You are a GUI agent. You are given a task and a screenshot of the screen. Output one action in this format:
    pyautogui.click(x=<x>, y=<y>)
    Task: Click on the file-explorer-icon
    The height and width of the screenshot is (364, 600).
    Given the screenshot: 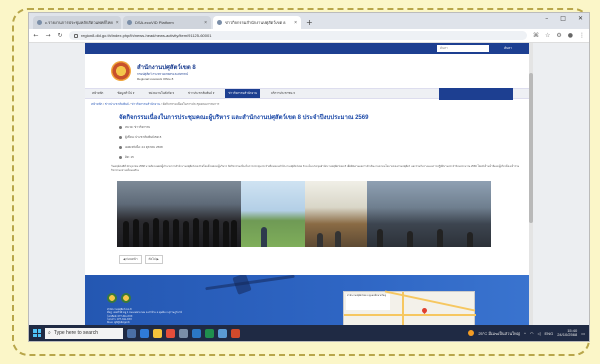 What is the action you would take?
    pyautogui.click(x=157, y=333)
    